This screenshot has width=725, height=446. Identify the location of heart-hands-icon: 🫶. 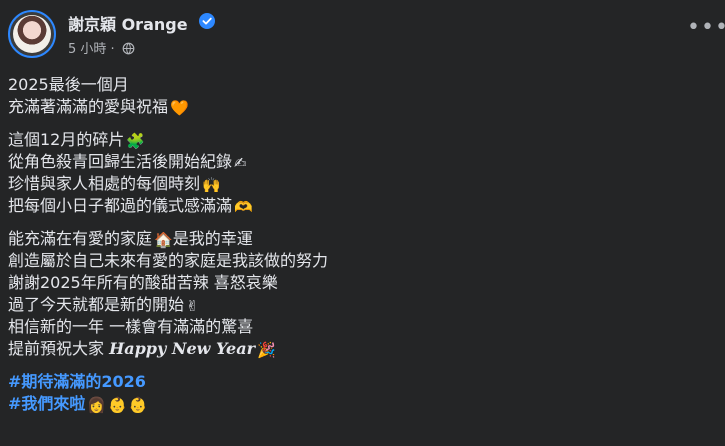
(243, 206).